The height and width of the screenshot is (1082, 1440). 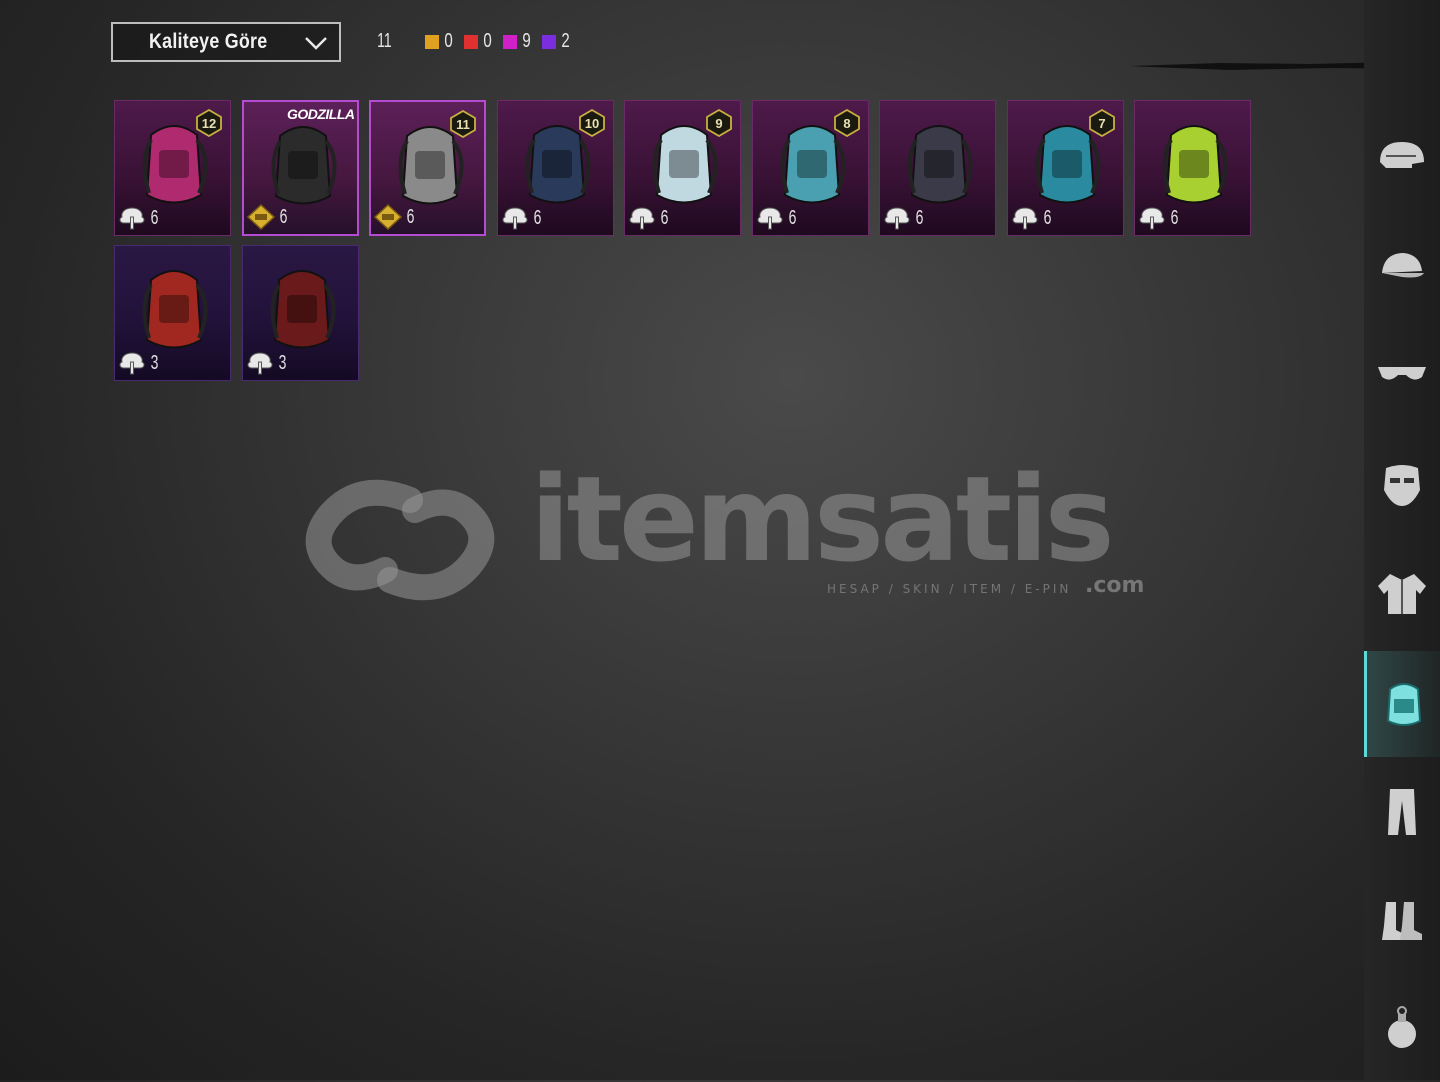 What do you see at coordinates (1195, 164) in the screenshot?
I see `backpack-green-spiked-icon` at bounding box center [1195, 164].